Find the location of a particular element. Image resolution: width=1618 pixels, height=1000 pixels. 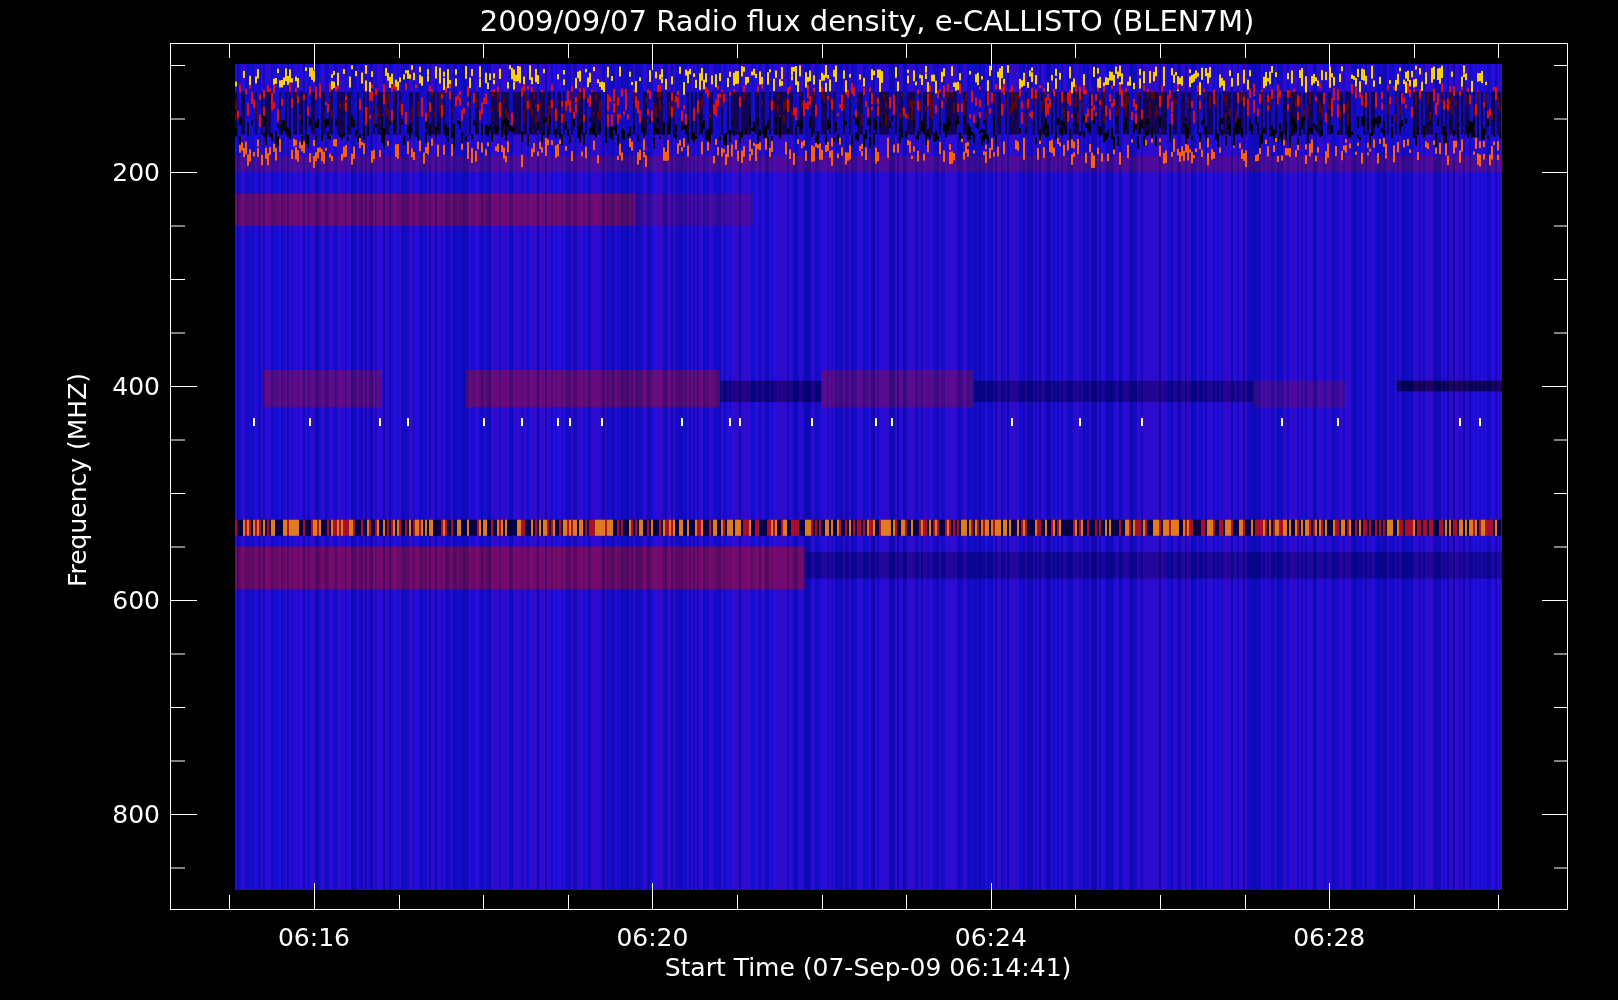

y-tick-label: 800 is located at coordinates (136, 814).